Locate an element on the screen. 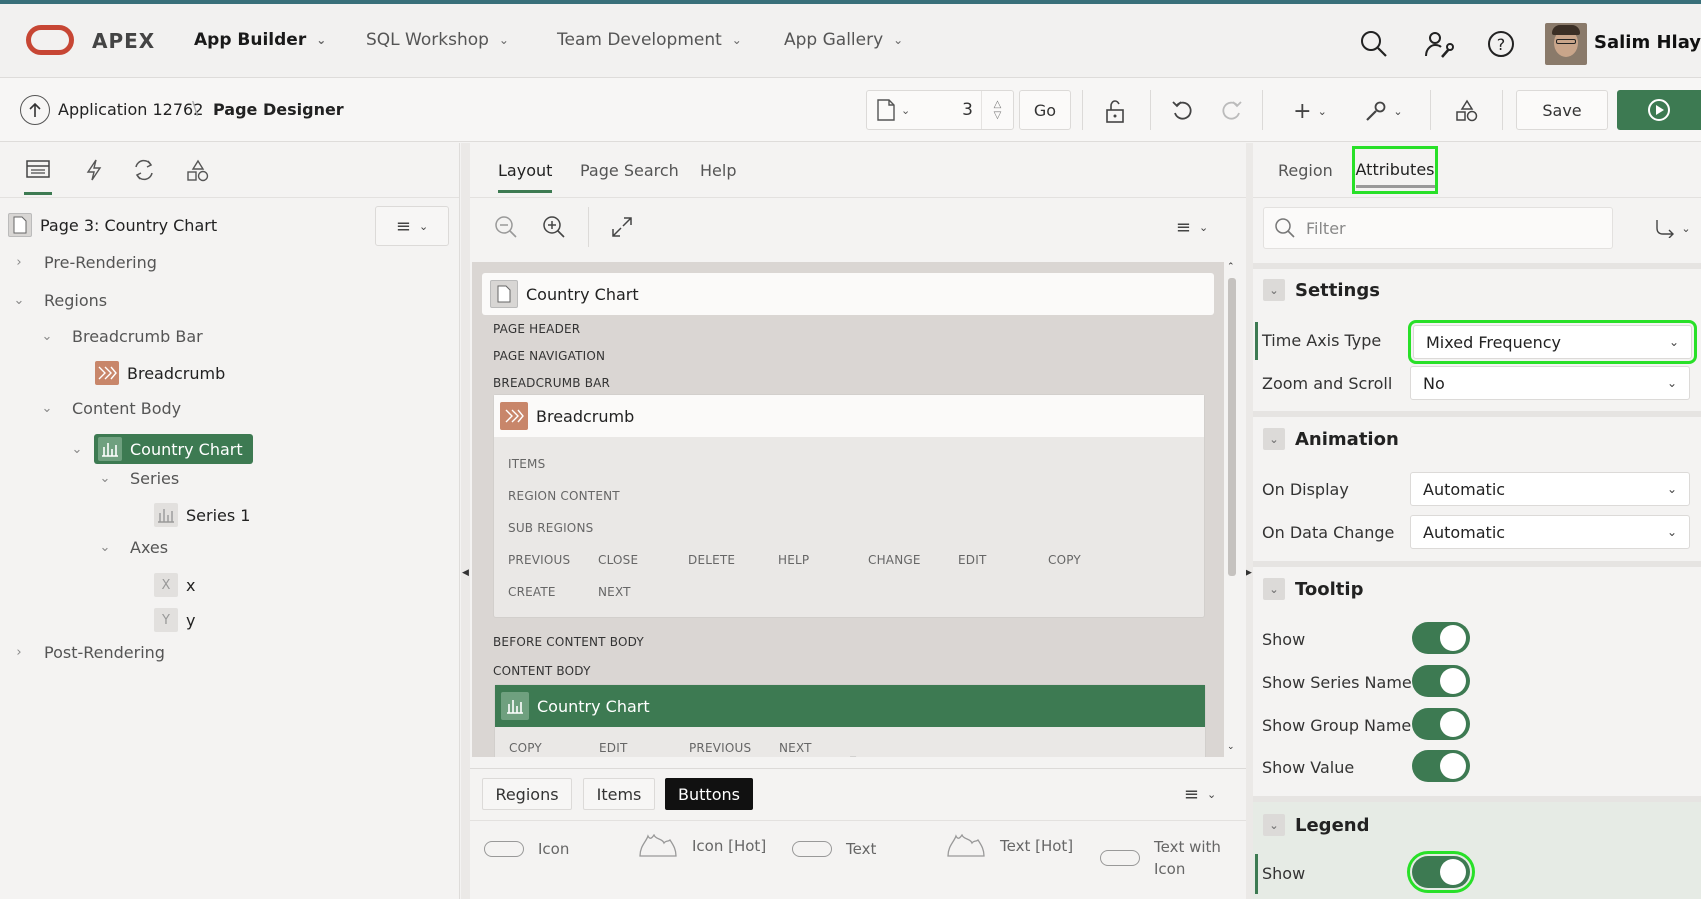 This screenshot has width=1701, height=899. avatar is located at coordinates (1566, 44).